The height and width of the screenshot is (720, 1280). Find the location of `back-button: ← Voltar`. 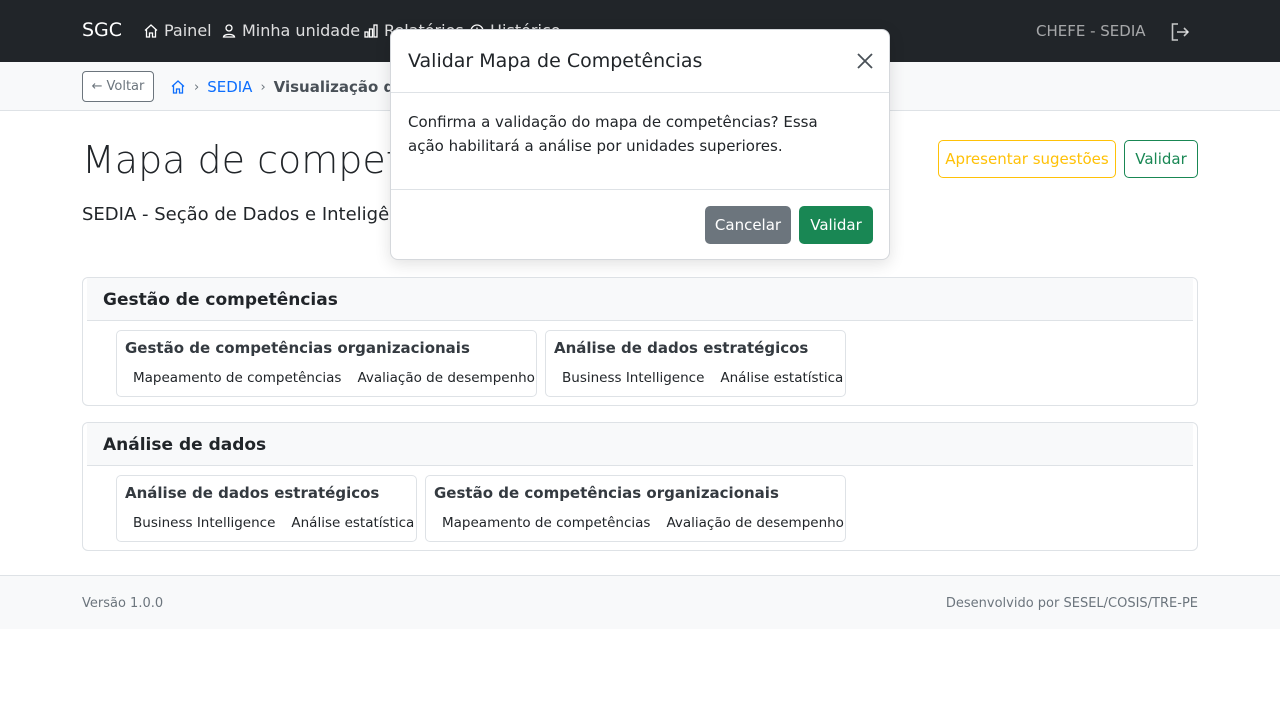

back-button: ← Voltar is located at coordinates (118, 86).